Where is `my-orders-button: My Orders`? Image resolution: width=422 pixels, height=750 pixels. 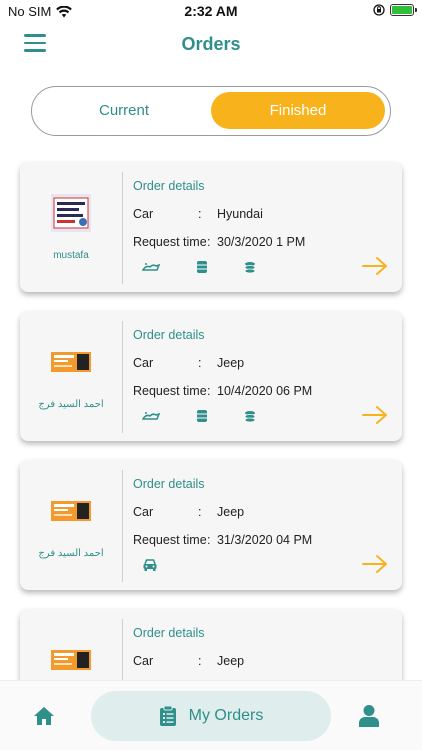
my-orders-button: My Orders is located at coordinates (211, 716).